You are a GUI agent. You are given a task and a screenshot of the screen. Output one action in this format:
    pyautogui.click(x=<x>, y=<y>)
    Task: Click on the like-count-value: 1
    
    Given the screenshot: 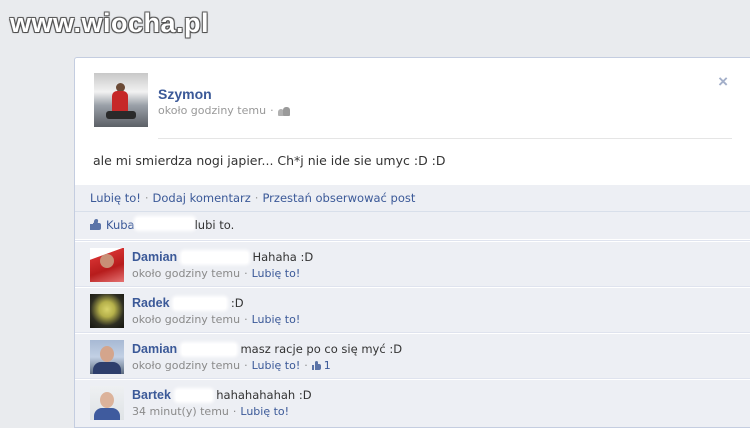 What is the action you would take?
    pyautogui.click(x=327, y=365)
    